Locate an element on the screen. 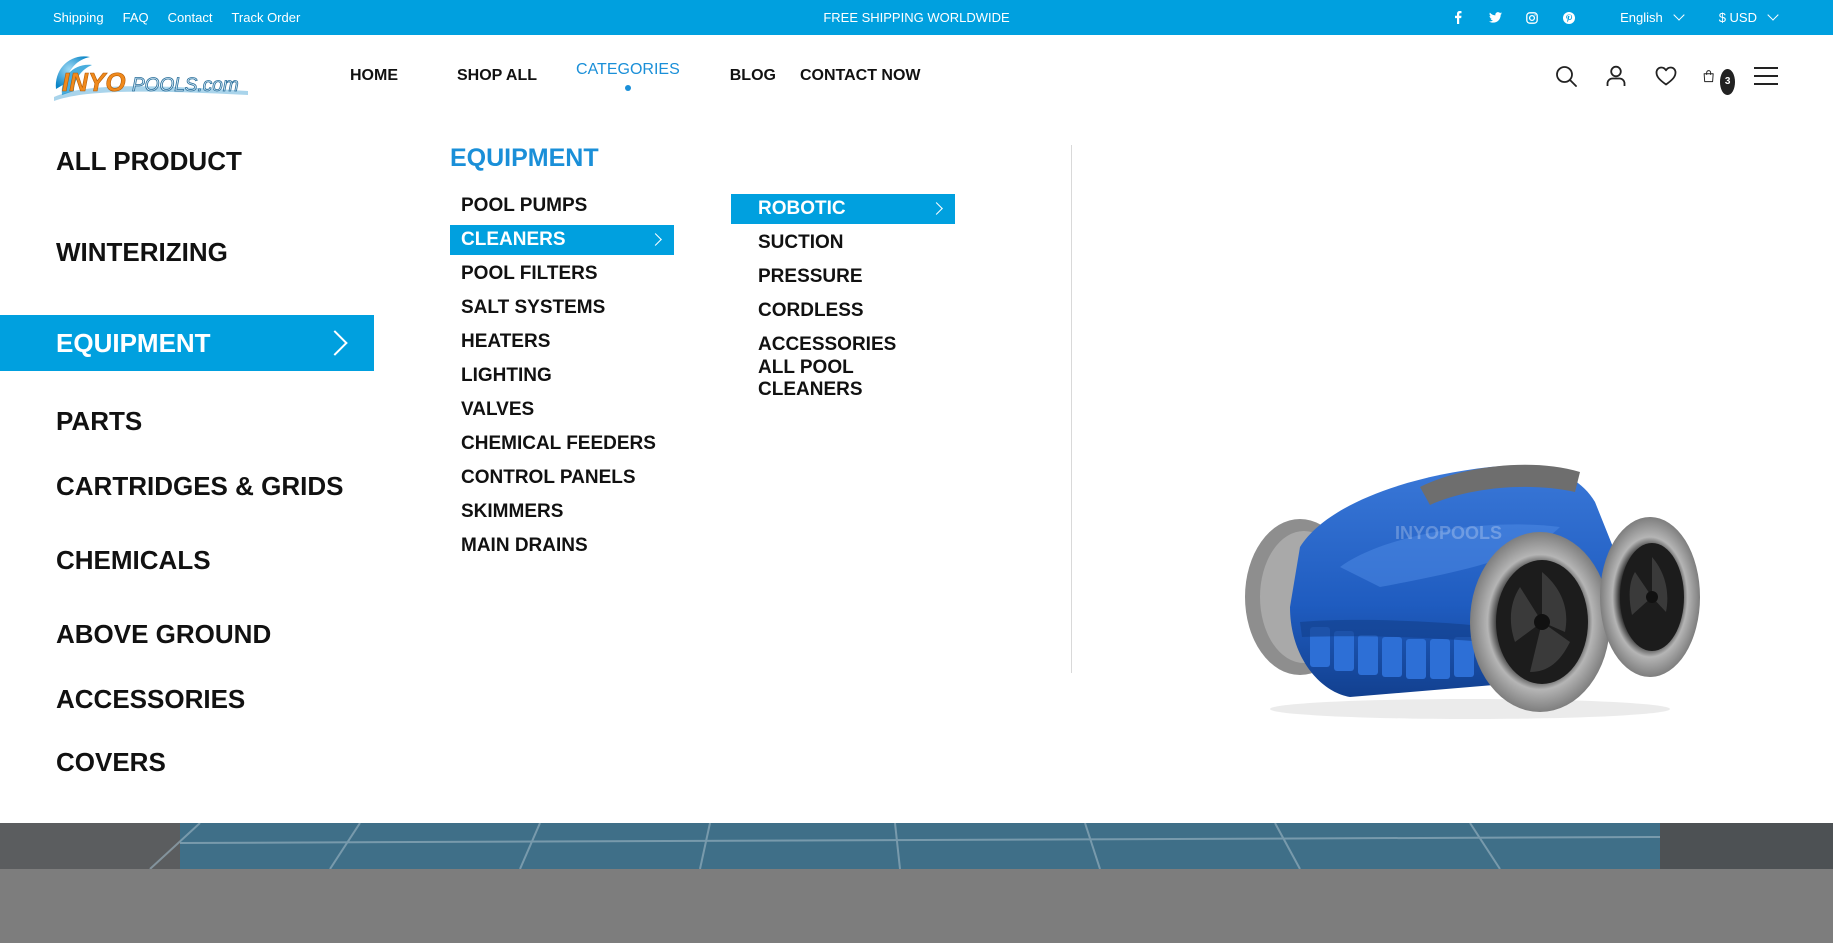 The height and width of the screenshot is (943, 1833). category-equipment: EQUIPMENT is located at coordinates (187, 343).